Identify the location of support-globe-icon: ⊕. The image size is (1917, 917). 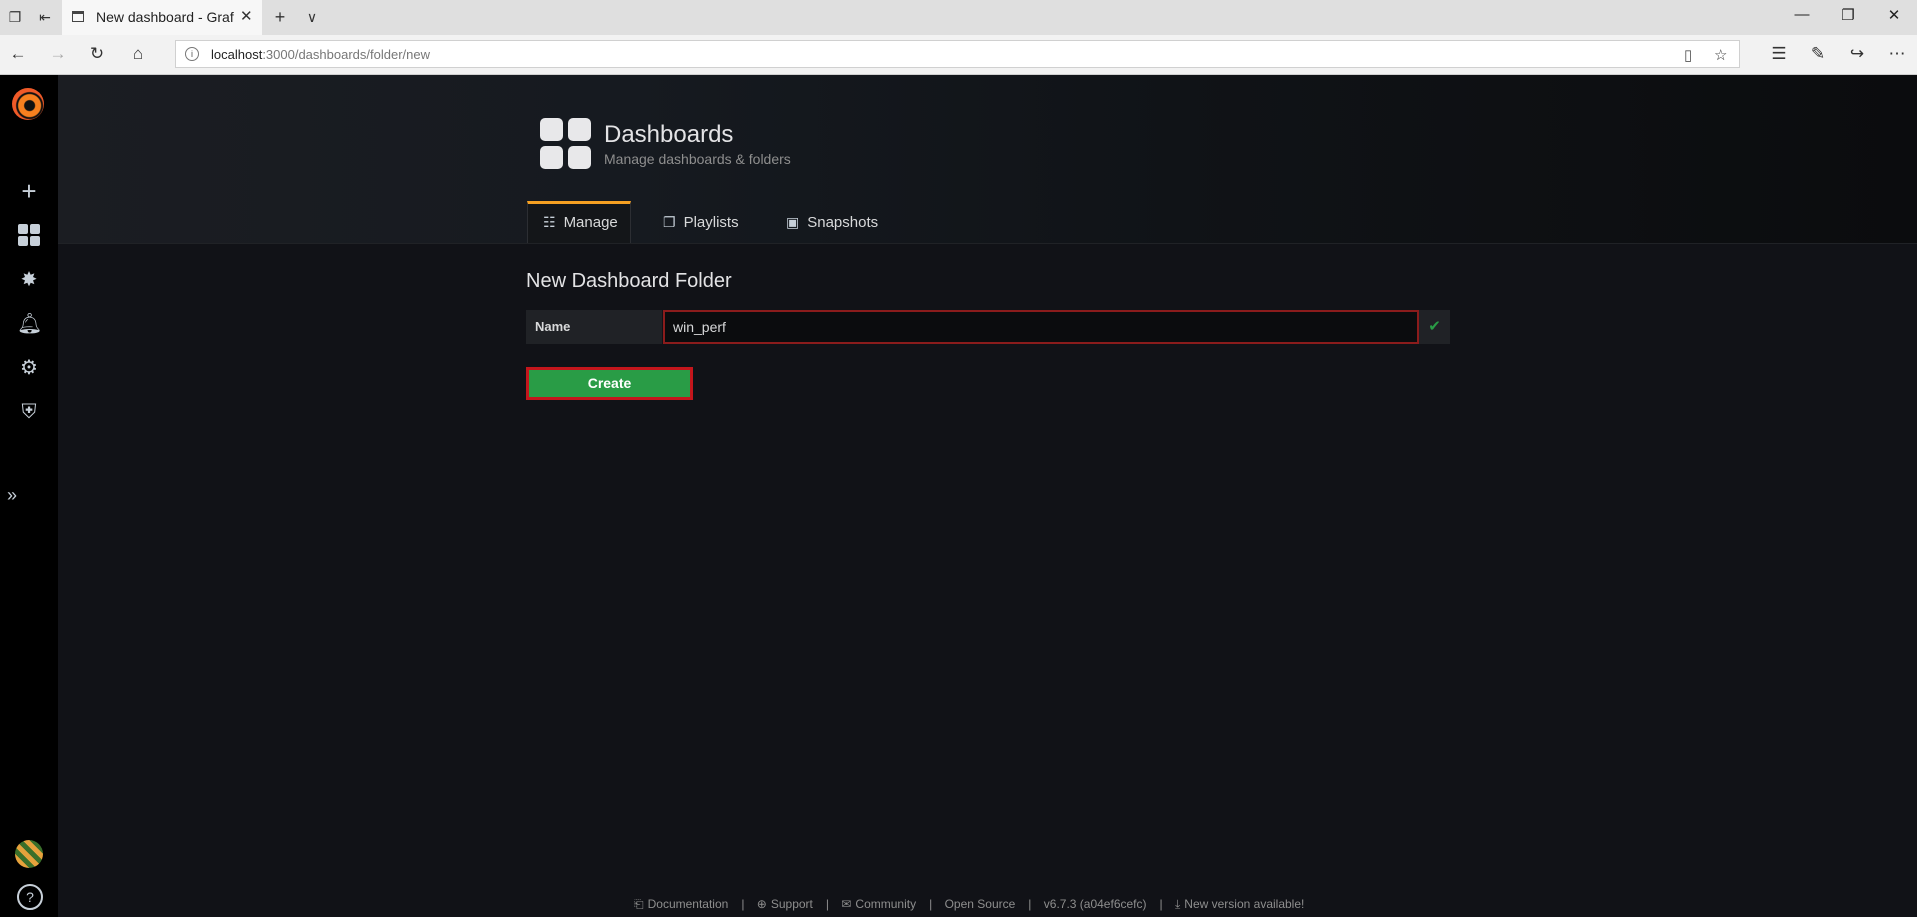
(761, 904).